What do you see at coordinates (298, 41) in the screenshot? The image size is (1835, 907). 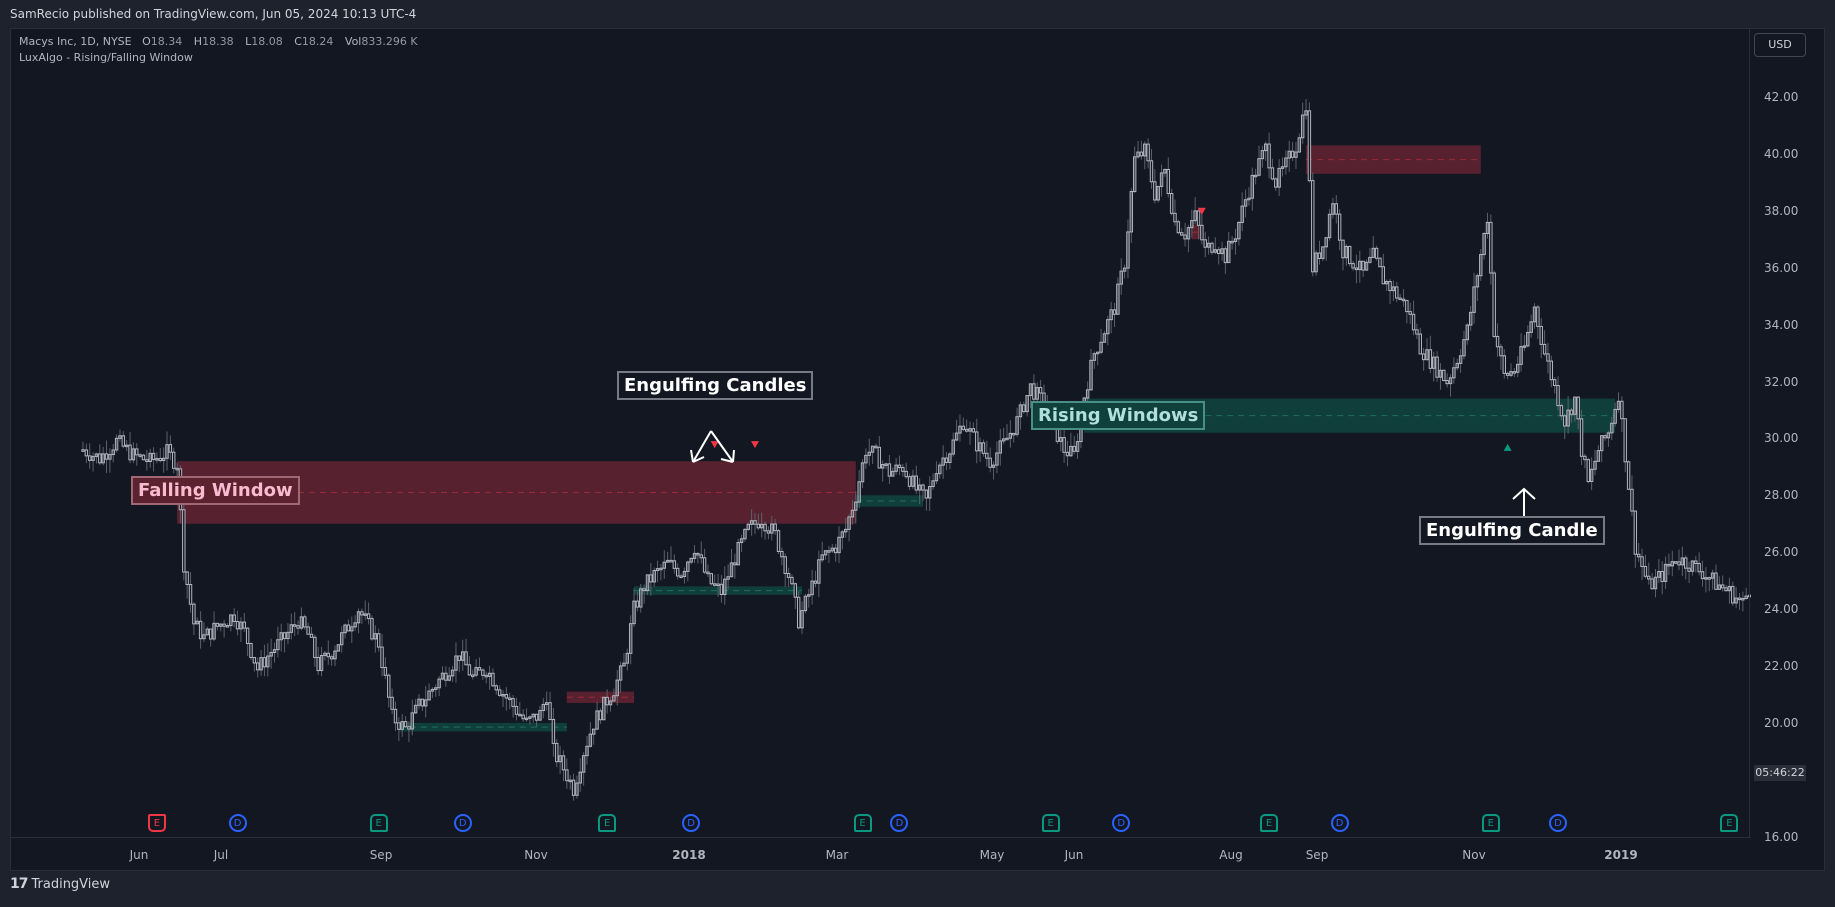 I see `close-label: C` at bounding box center [298, 41].